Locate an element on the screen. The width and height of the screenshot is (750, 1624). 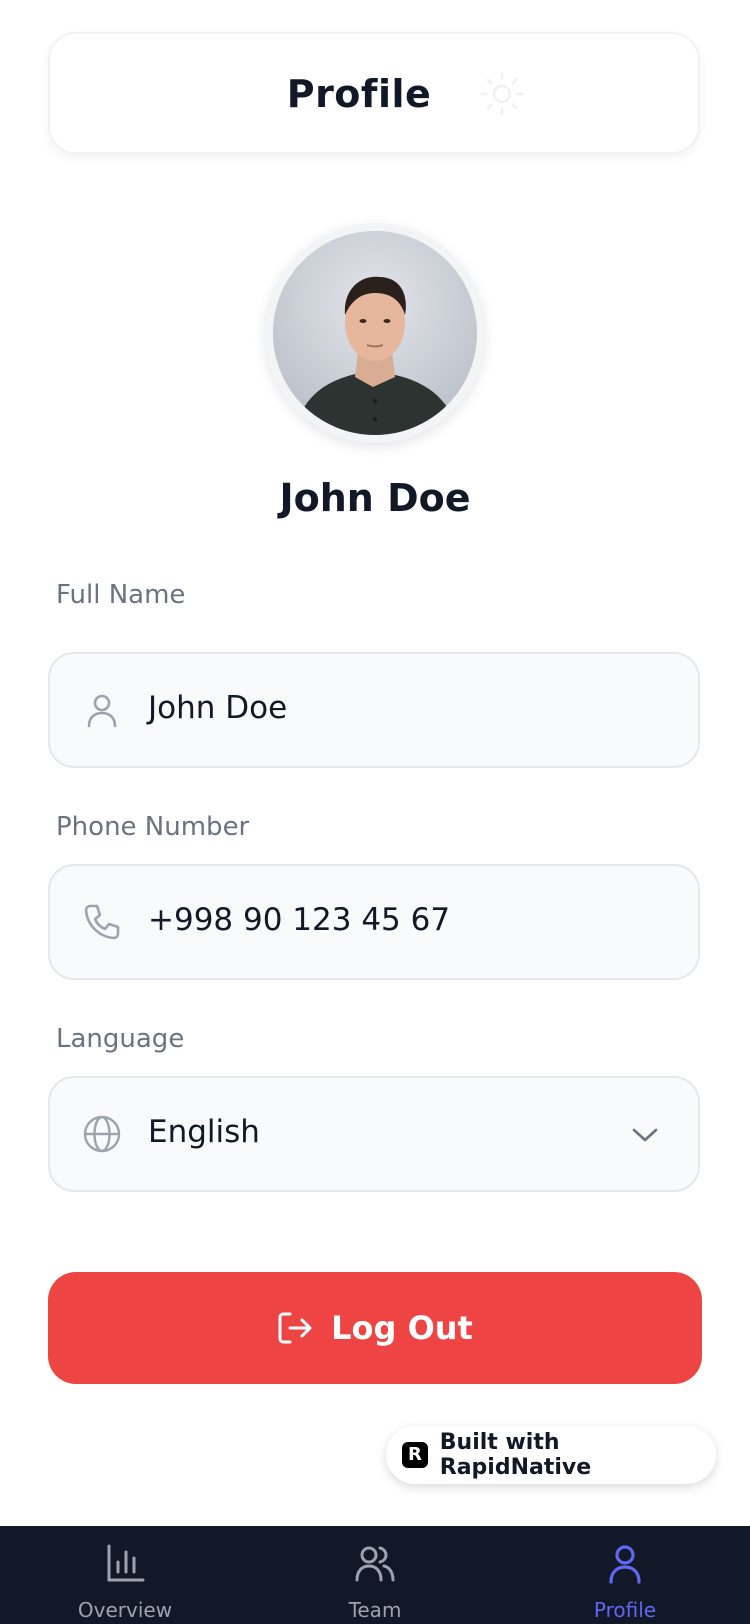
user-photo is located at coordinates (375, 333).